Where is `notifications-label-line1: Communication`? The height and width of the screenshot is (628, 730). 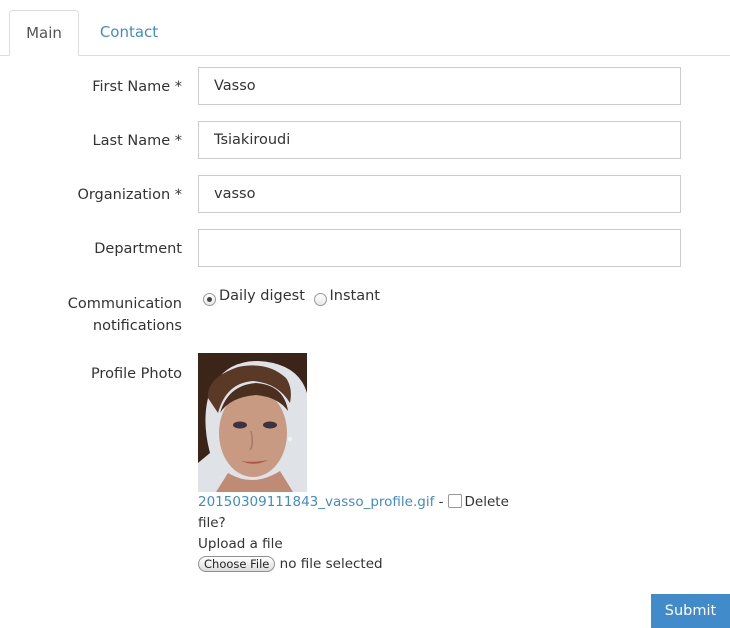
notifications-label-line1: Communication is located at coordinates (124, 304).